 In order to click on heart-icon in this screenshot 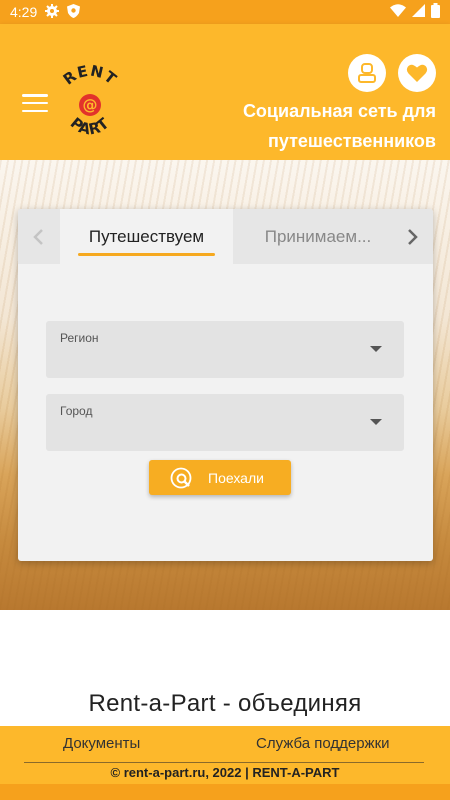, I will do `click(417, 73)`.